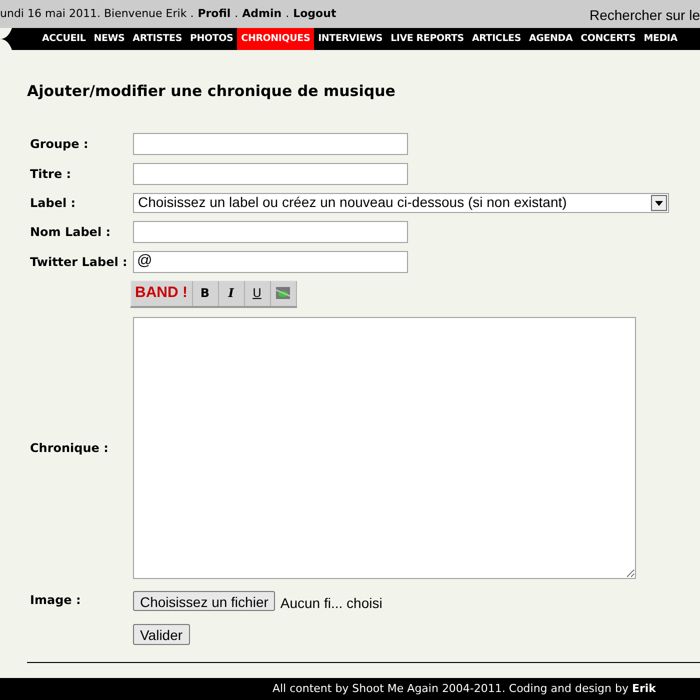  What do you see at coordinates (161, 293) in the screenshot?
I see `band-button: BAND !` at bounding box center [161, 293].